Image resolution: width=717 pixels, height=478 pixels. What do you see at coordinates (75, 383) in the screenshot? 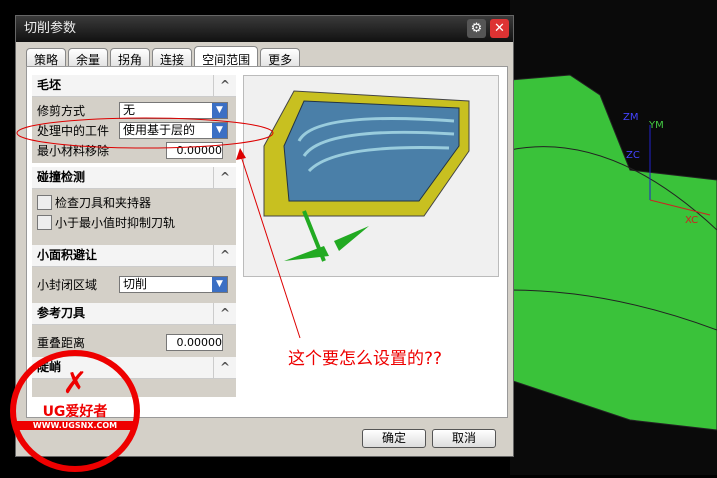
I see `person-icon: ✗` at bounding box center [75, 383].